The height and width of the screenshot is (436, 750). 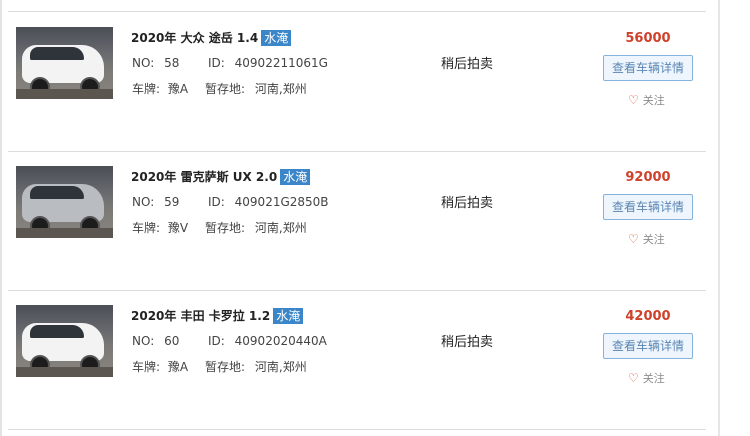 I want to click on no-value: 60, so click(x=172, y=341).